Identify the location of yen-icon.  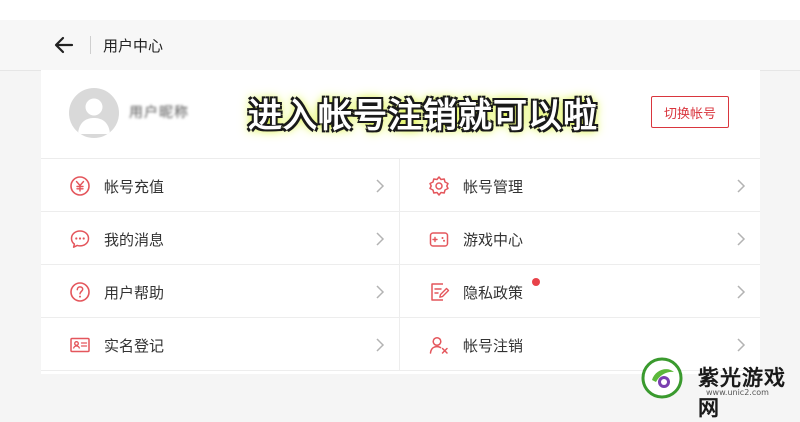
(80, 186).